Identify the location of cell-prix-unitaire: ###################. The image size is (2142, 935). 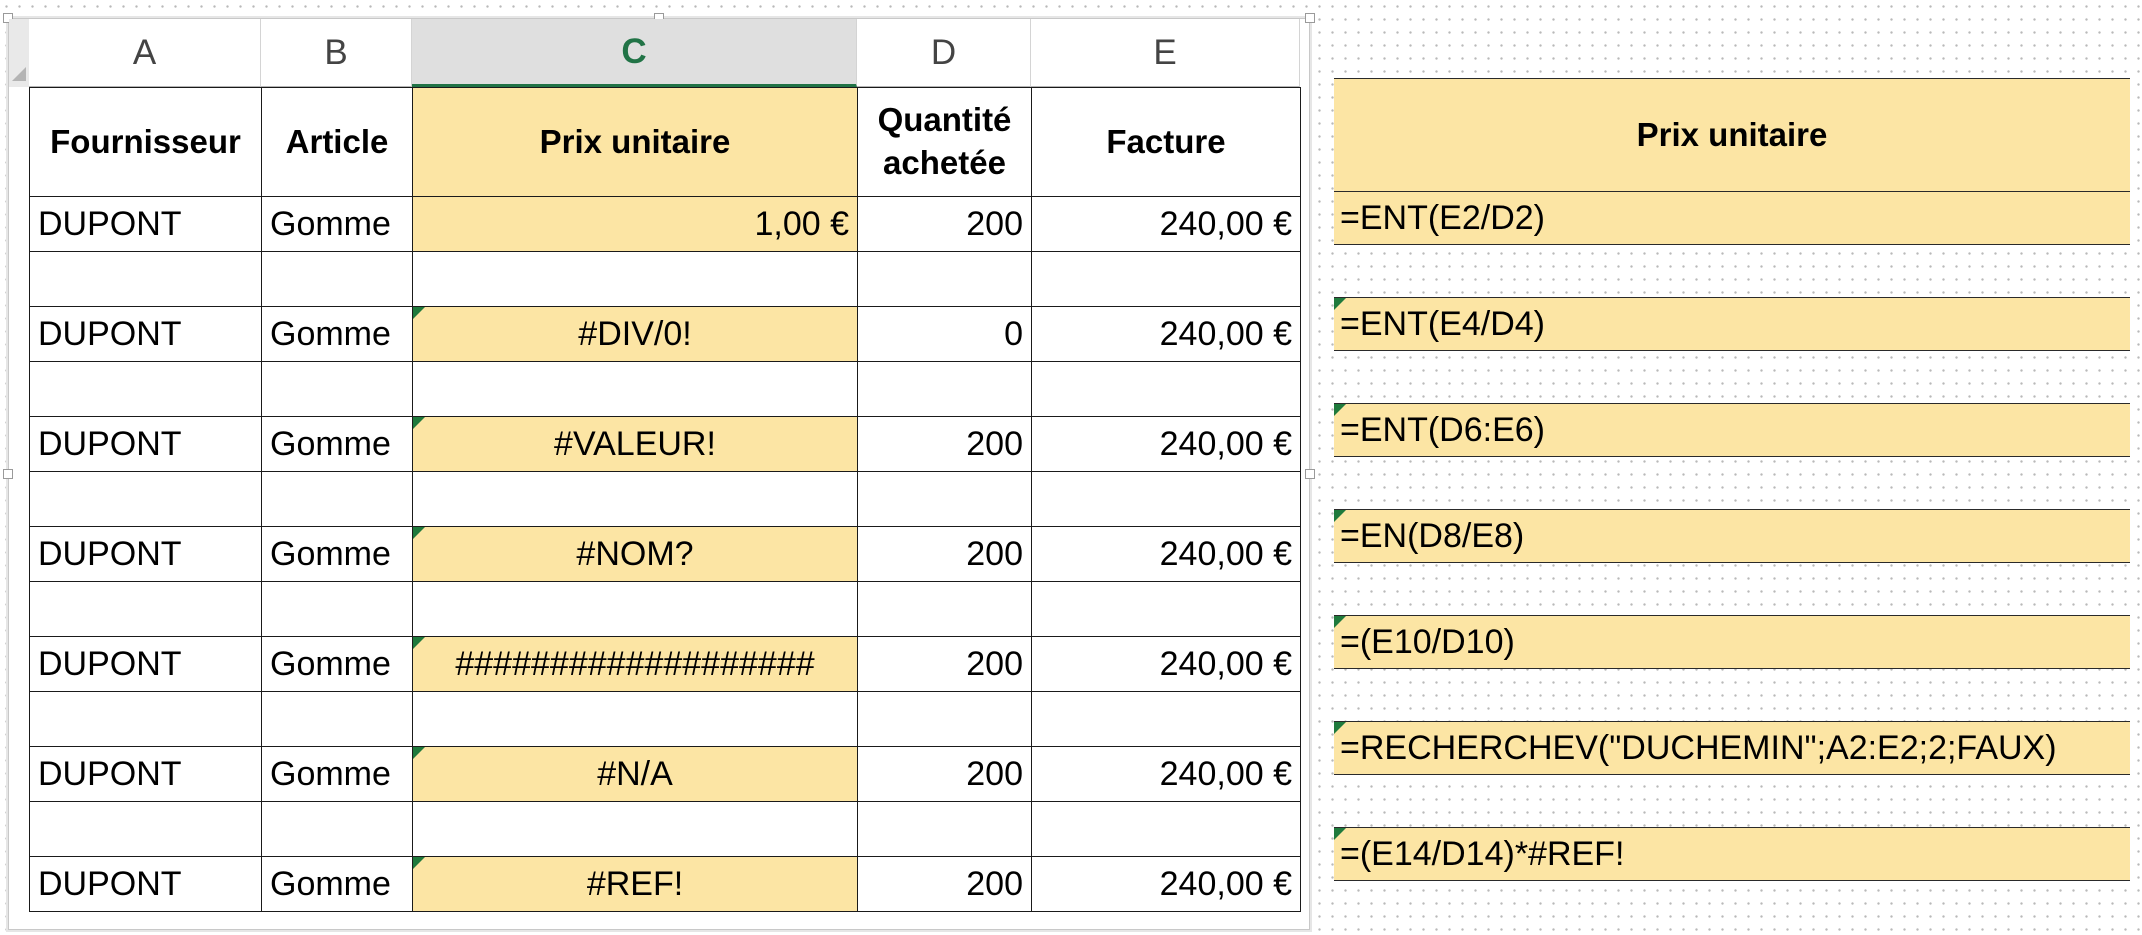
(635, 664).